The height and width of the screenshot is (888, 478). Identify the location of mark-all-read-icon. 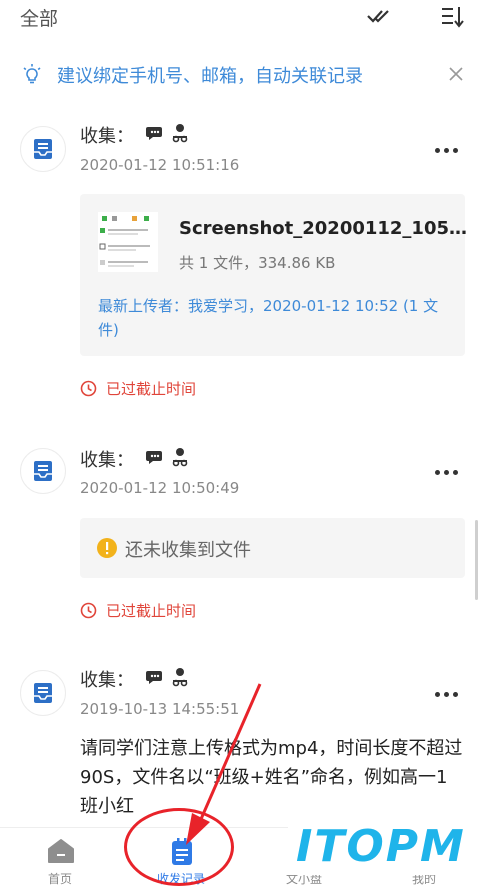
(378, 16).